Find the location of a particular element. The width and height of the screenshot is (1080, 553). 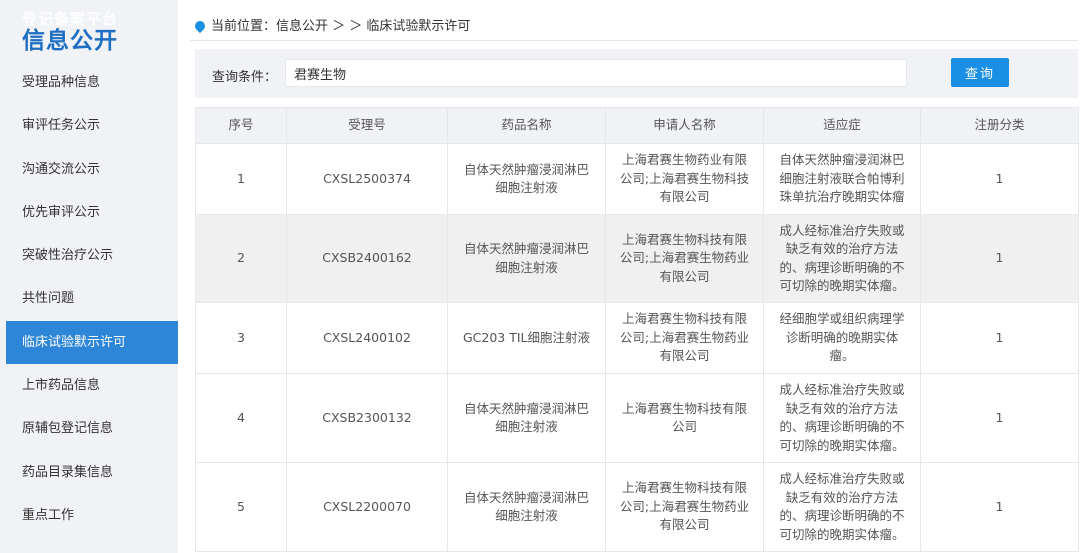

sidebar-item-priority-review: 优先审评公示 is located at coordinates (89, 212).